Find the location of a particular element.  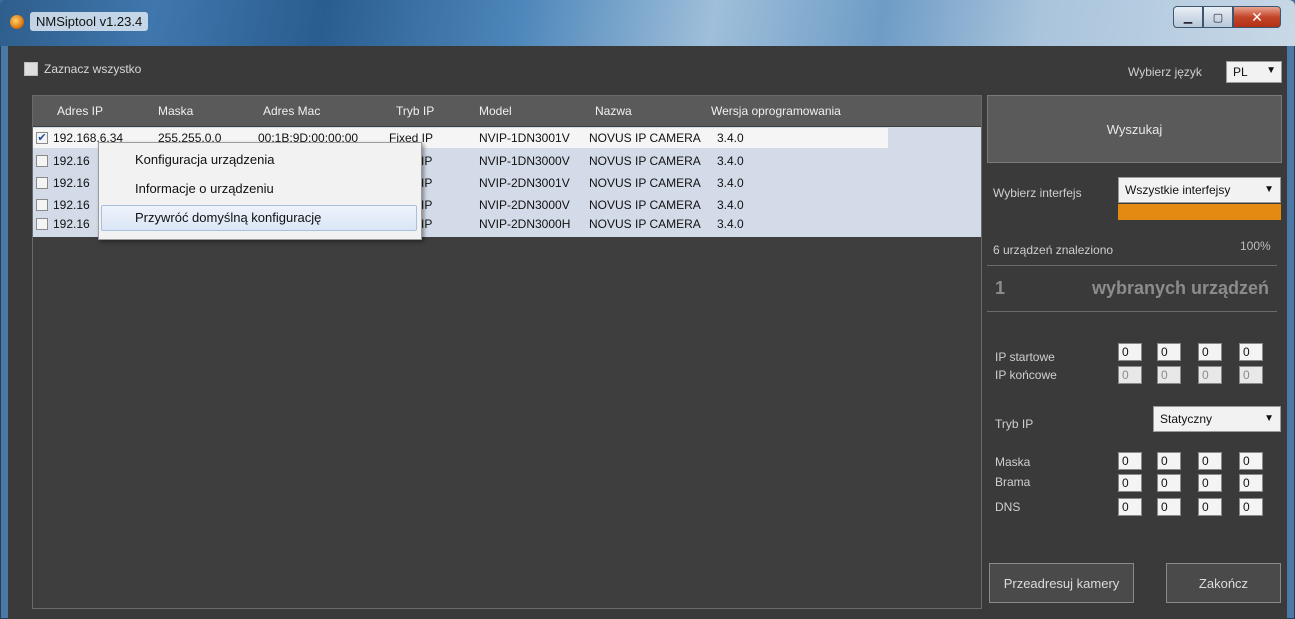

gateway-octet-4: 0 is located at coordinates (1251, 483).